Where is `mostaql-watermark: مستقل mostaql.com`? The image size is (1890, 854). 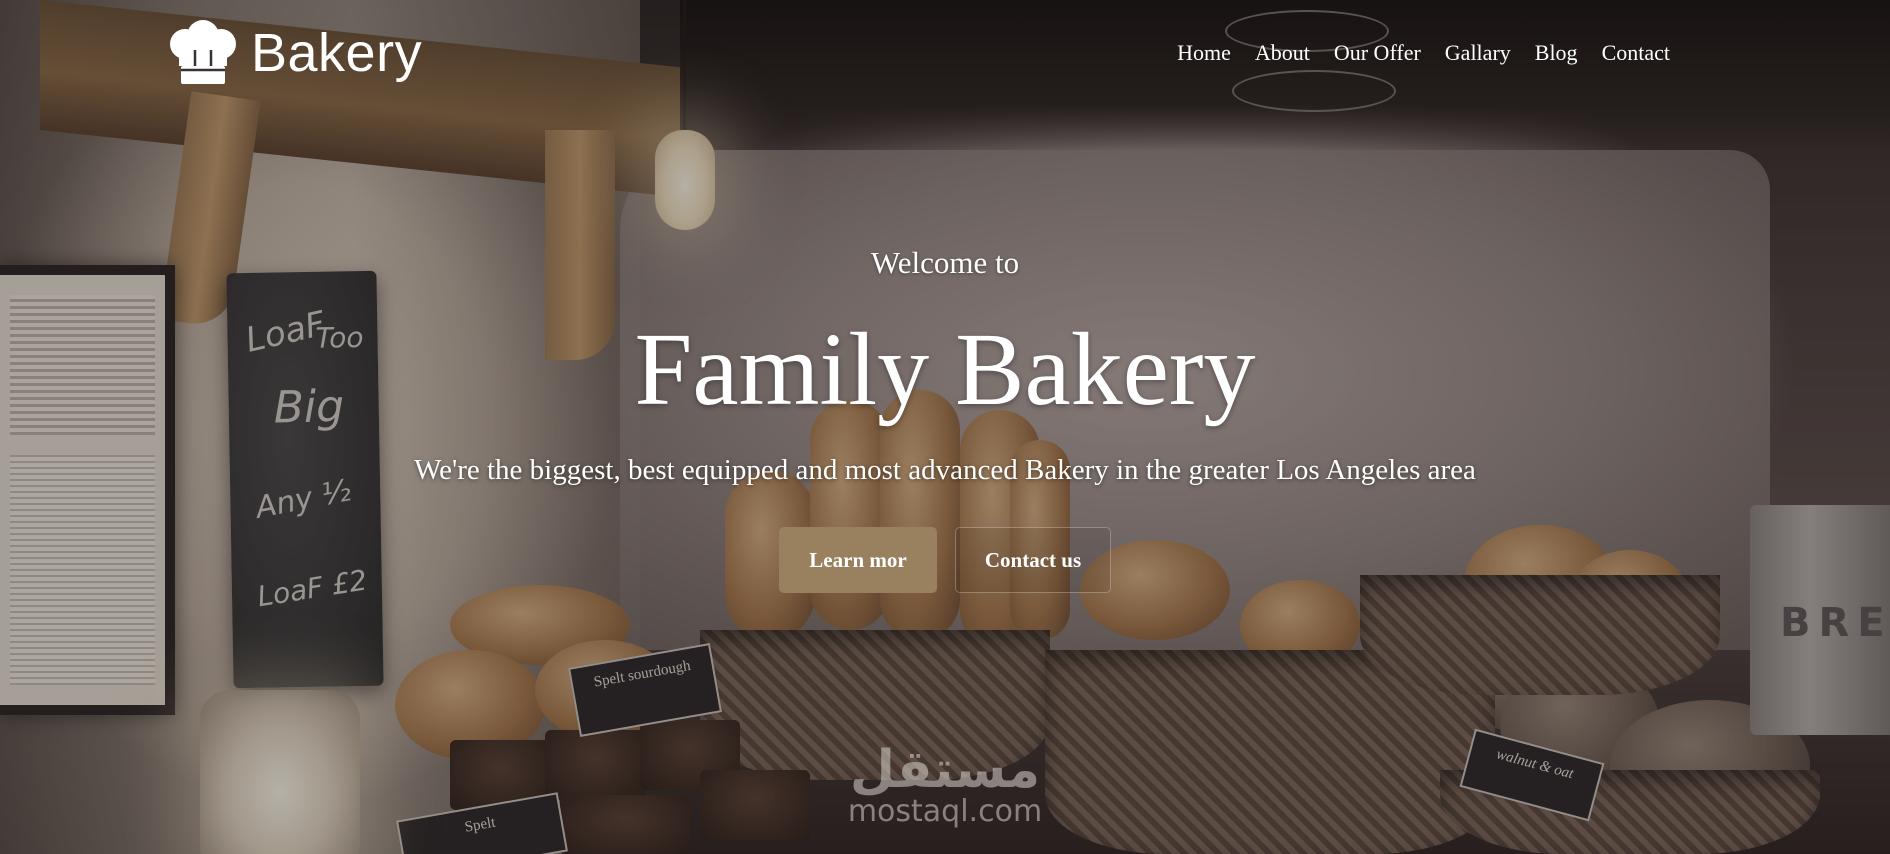
mostaql-watermark: مستقل mostaql.com is located at coordinates (945, 792).